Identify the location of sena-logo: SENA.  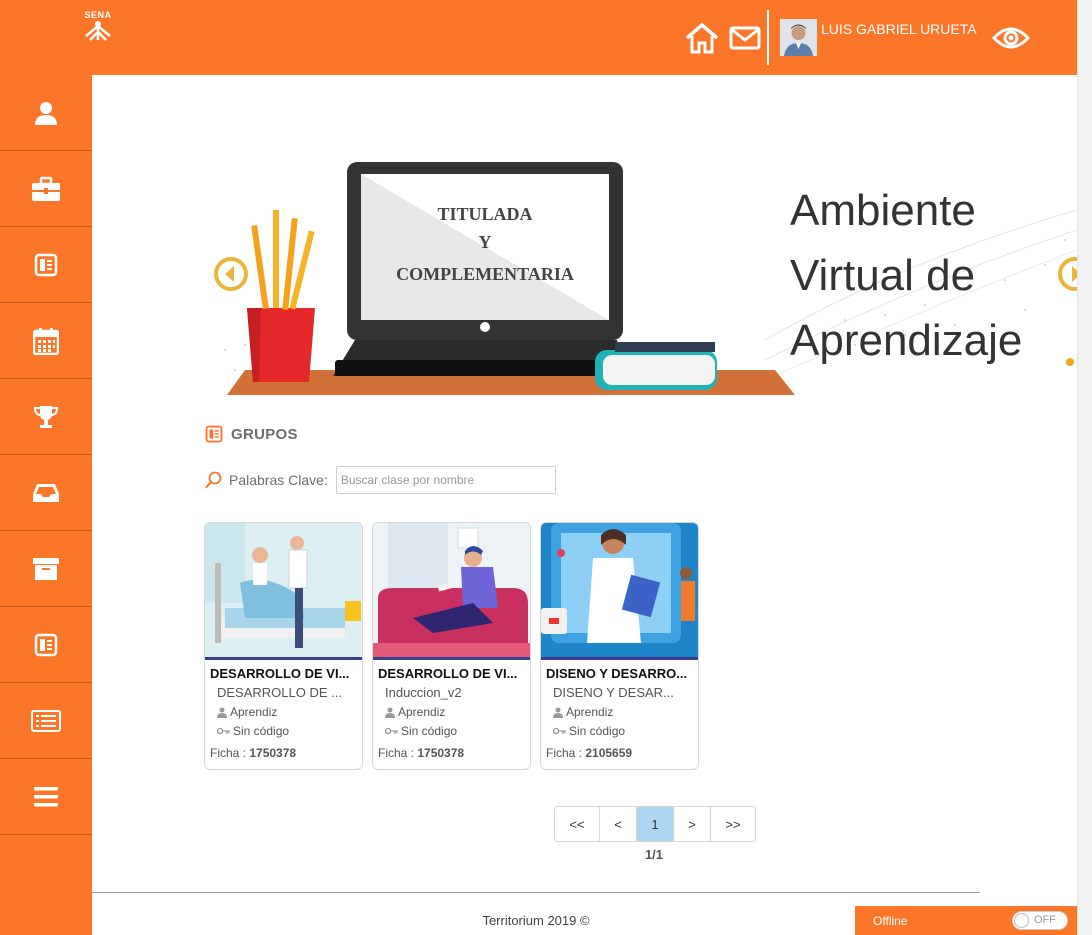
(98, 26).